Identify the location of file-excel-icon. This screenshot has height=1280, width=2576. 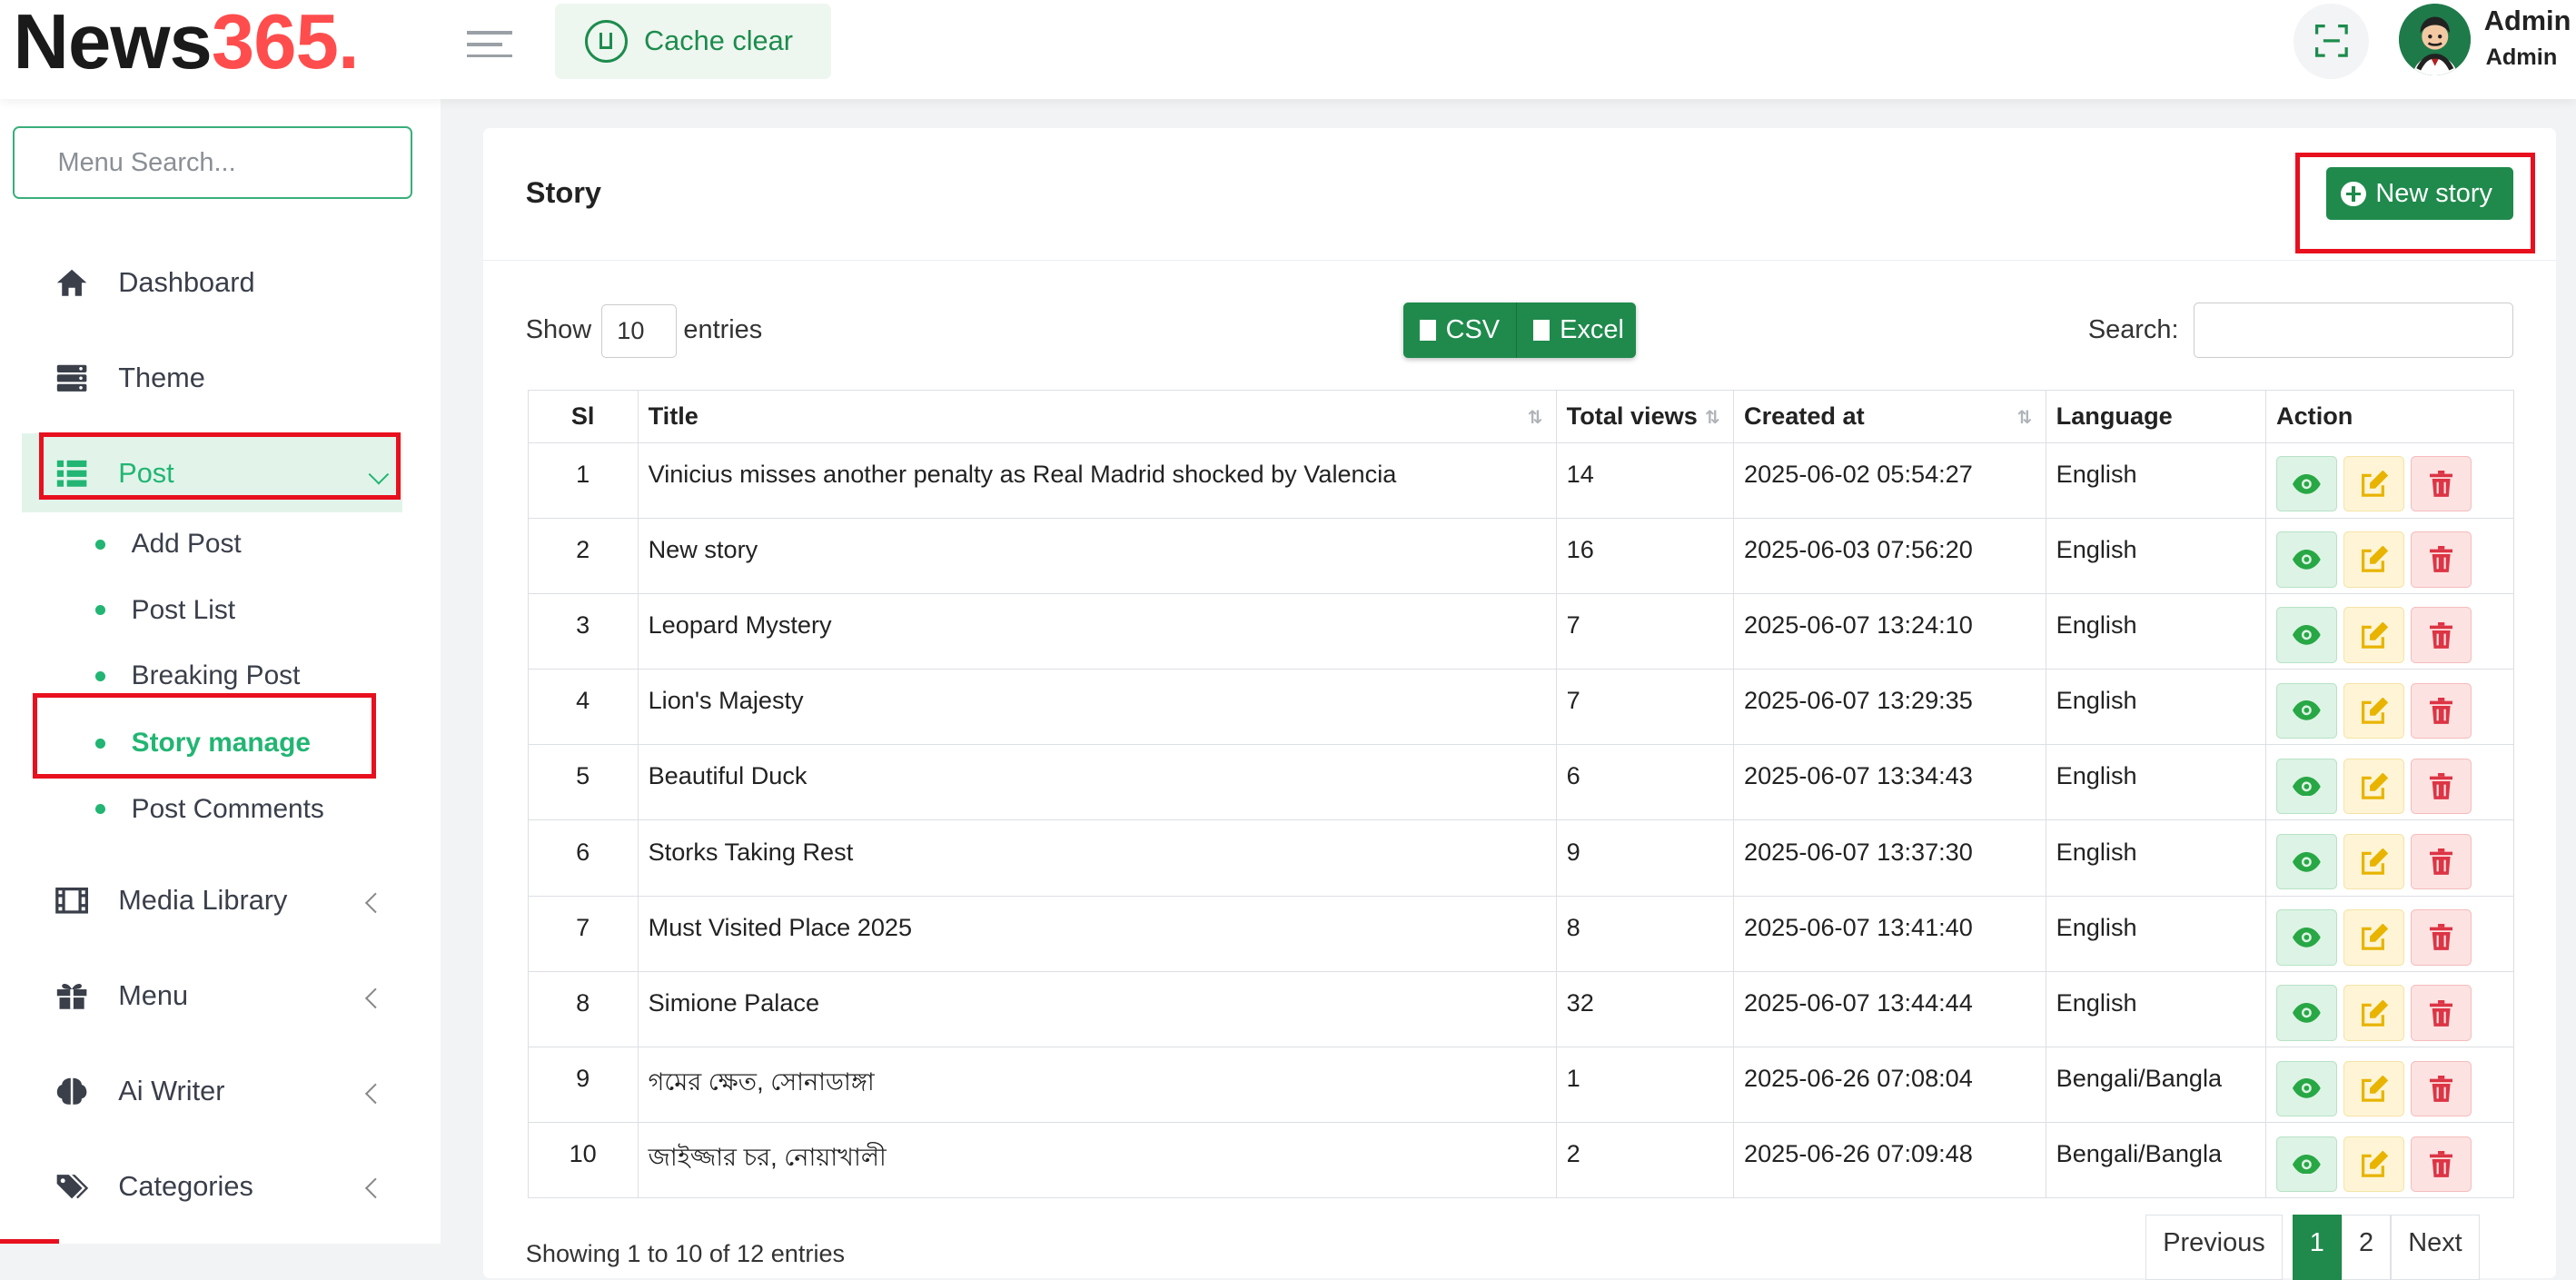
(1542, 330).